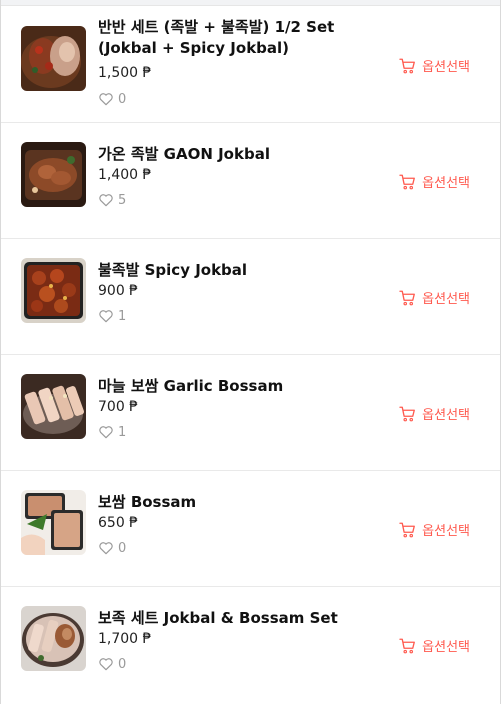 Image resolution: width=501 pixels, height=704 pixels. Describe the element at coordinates (233, 154) in the screenshot. I see `menu-item-title: 가온 족발 GAON Jokbal` at that location.